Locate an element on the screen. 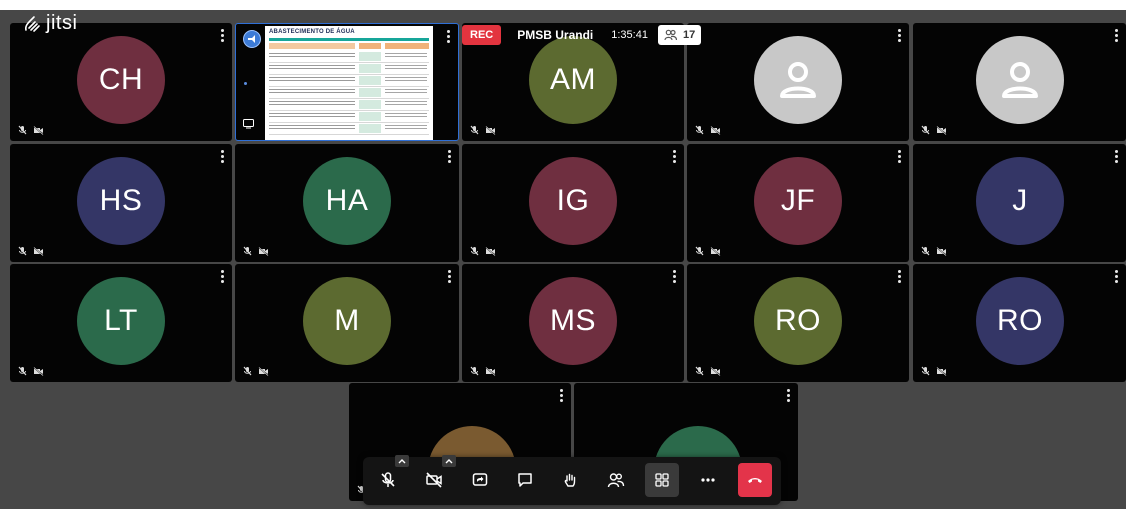 The width and height of the screenshot is (1126, 509). jitsi-hand-icon is located at coordinates (32, 23).